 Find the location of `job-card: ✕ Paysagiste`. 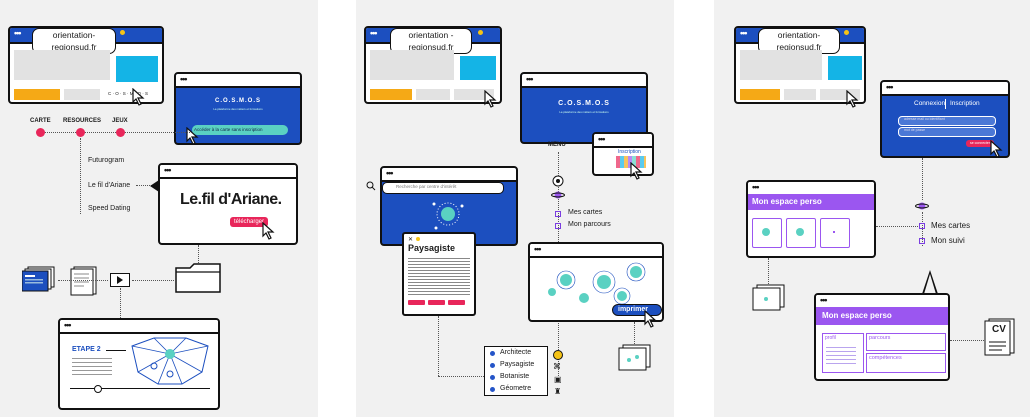

job-card: ✕ Paysagiste is located at coordinates (439, 274).